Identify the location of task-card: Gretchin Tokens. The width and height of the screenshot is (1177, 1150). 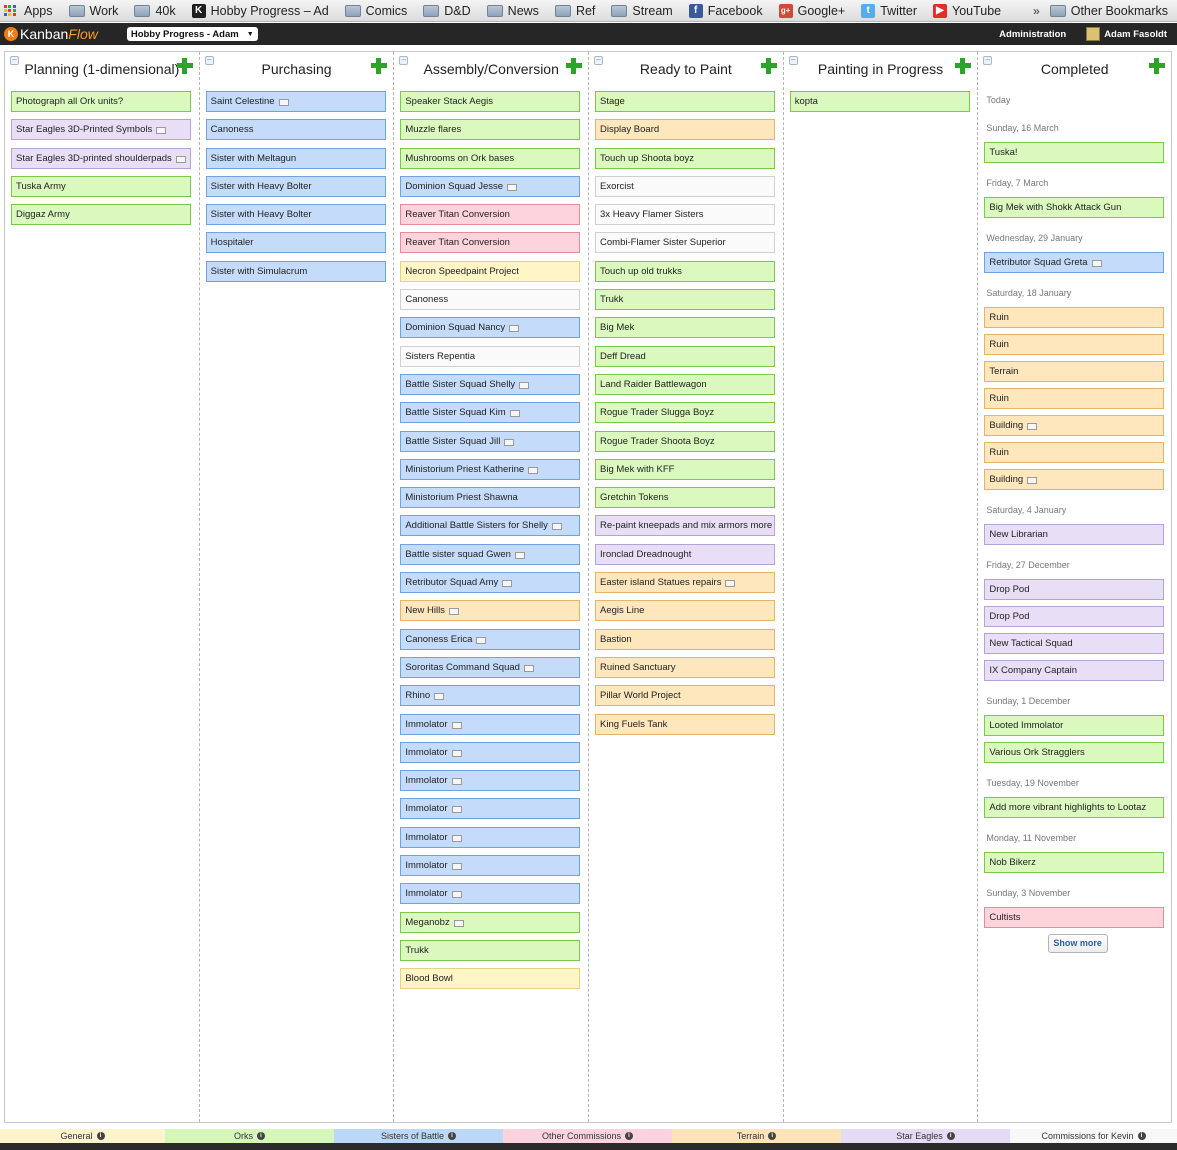
(685, 498).